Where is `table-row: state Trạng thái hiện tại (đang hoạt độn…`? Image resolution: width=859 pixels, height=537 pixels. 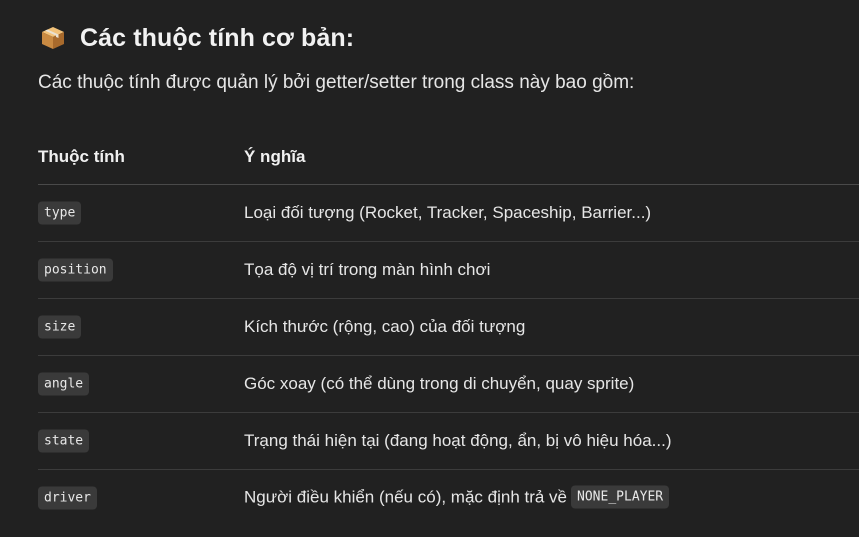
table-row: state Trạng thái hiện tại (đang hoạt độn… is located at coordinates (448, 441).